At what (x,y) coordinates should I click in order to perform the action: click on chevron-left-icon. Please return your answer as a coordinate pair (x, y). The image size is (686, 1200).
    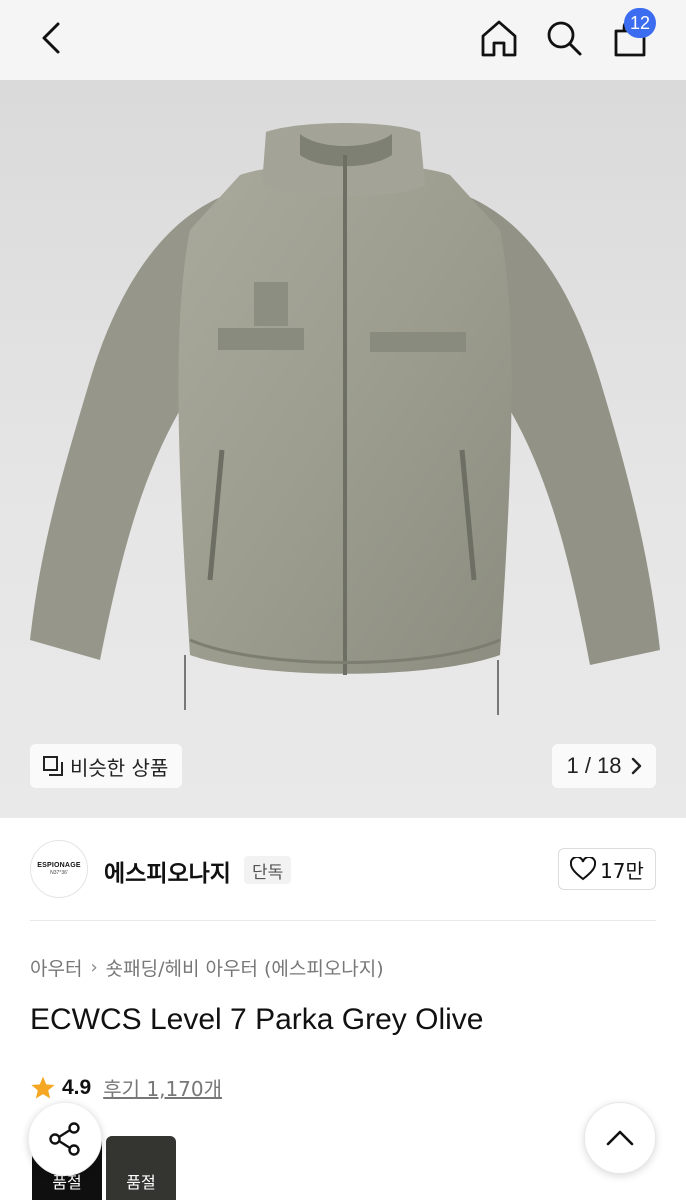
    Looking at the image, I should click on (51, 38).